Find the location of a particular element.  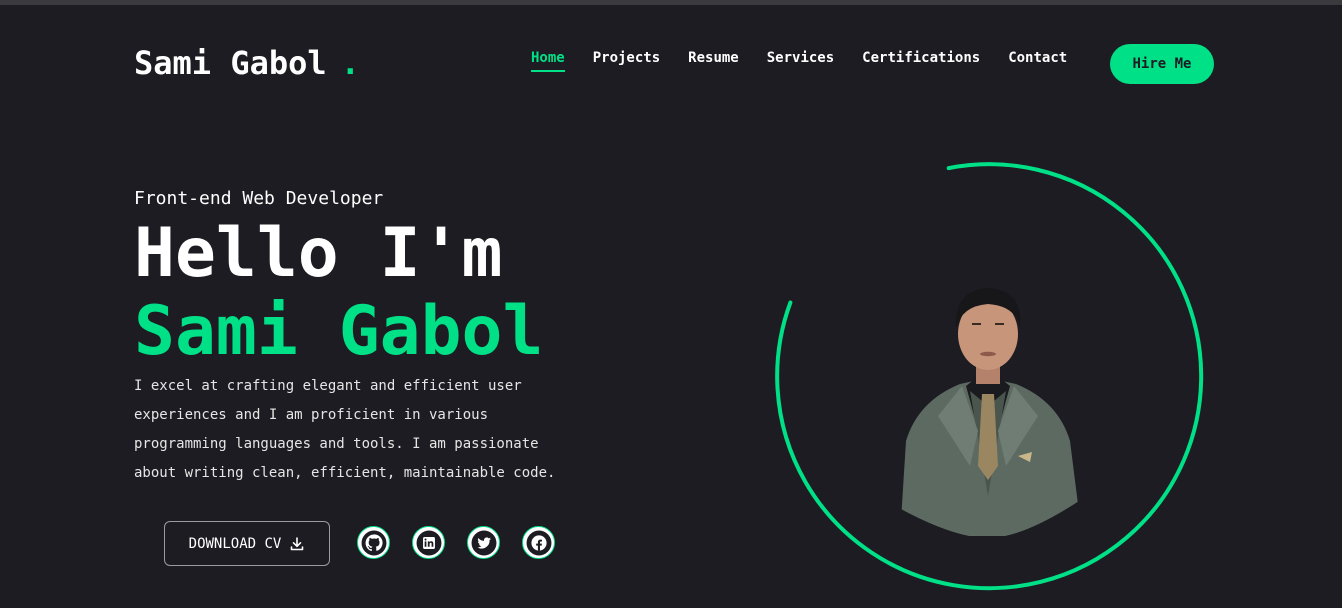

hero-role: Front-end Web Developer is located at coordinates (259, 198).